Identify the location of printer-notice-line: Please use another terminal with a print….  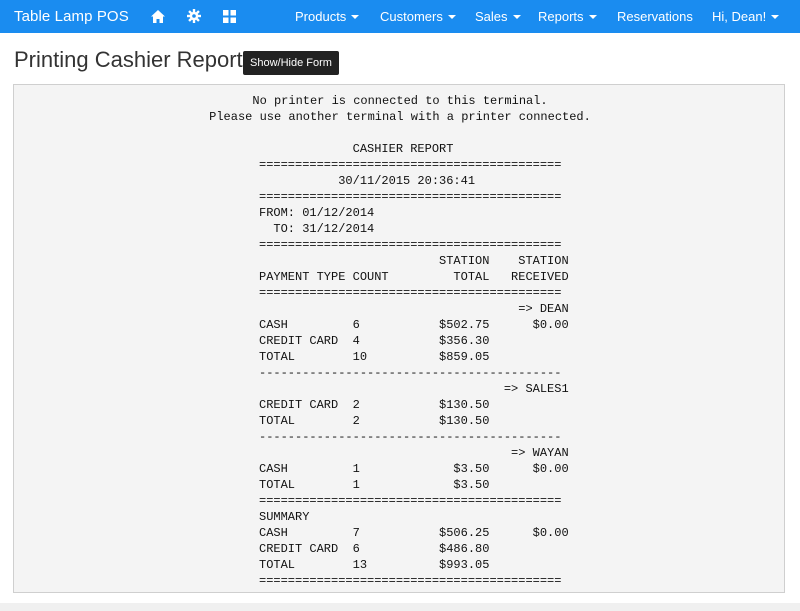
(400, 117).